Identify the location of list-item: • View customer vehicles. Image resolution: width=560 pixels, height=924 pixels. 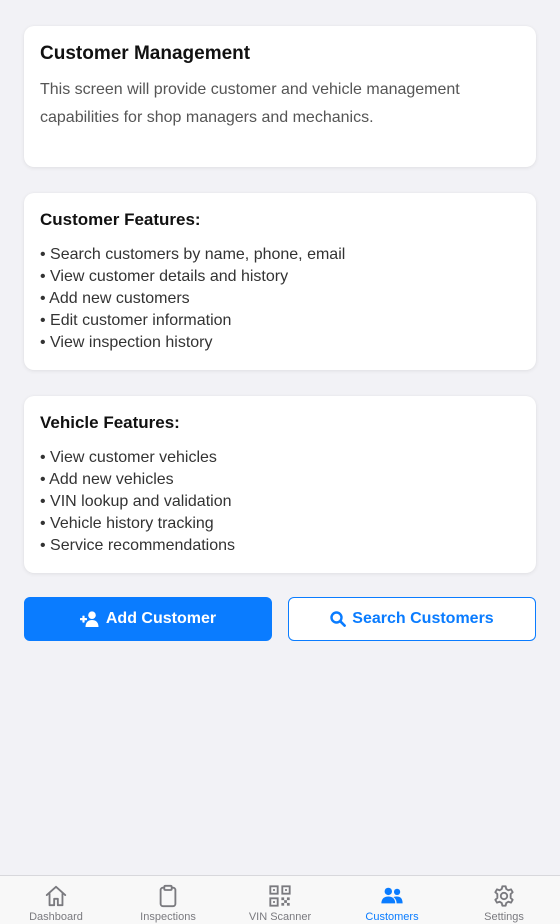
(128, 457).